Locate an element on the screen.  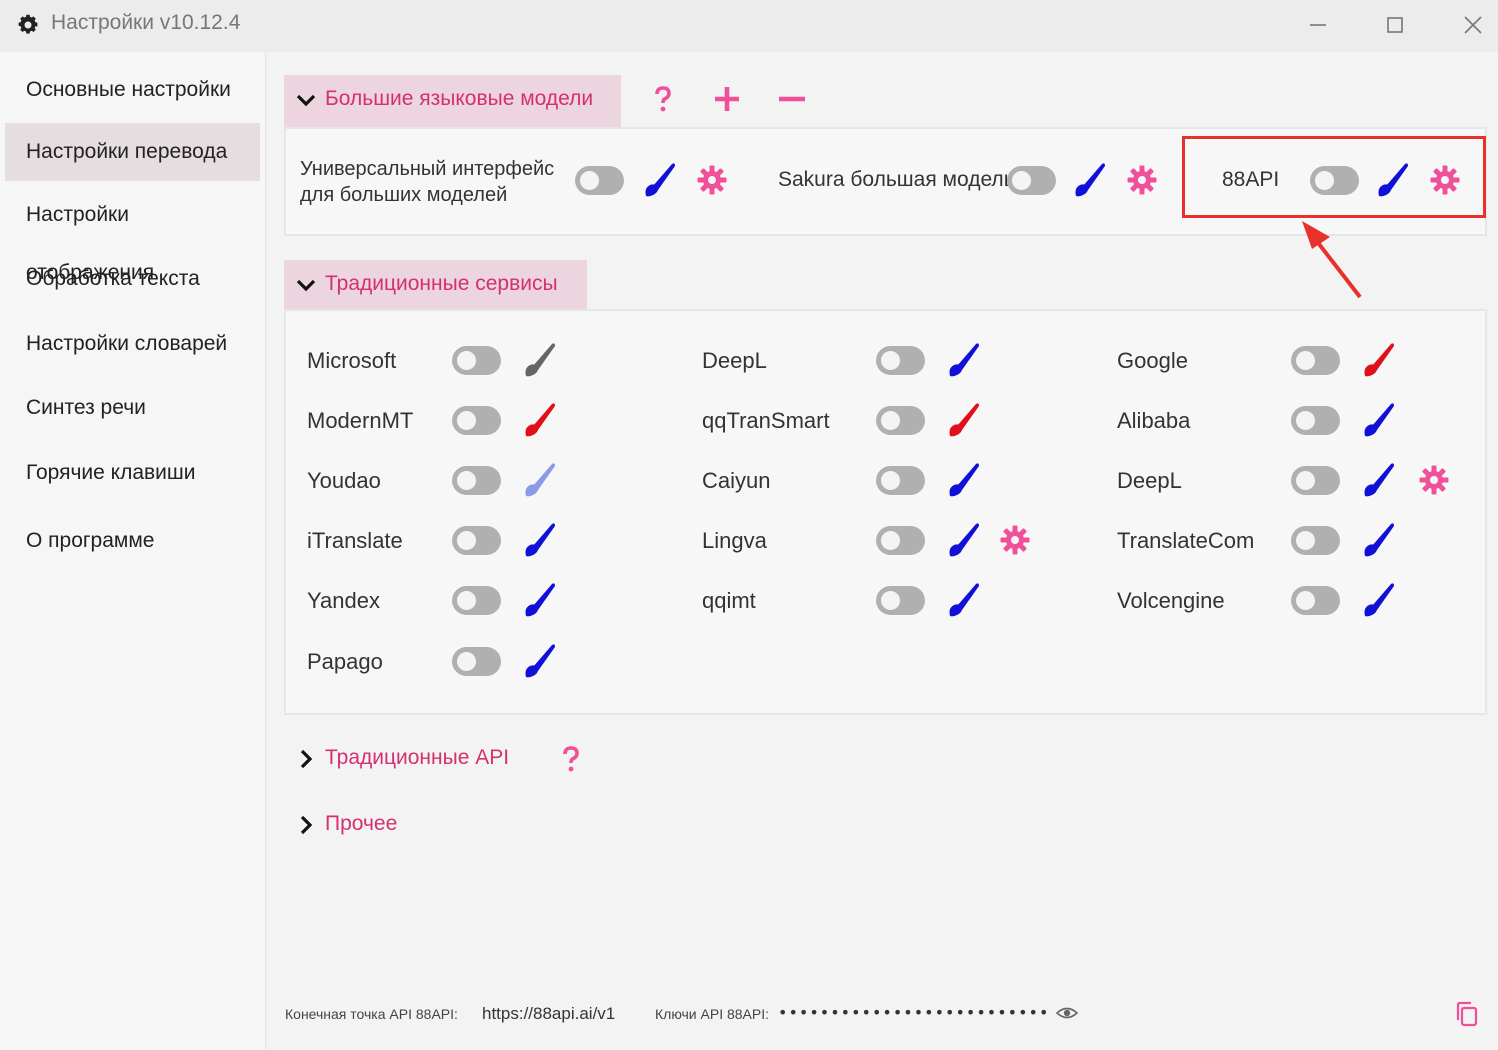
llm-item-label: Sakura большая модель is located at coordinates (896, 179).